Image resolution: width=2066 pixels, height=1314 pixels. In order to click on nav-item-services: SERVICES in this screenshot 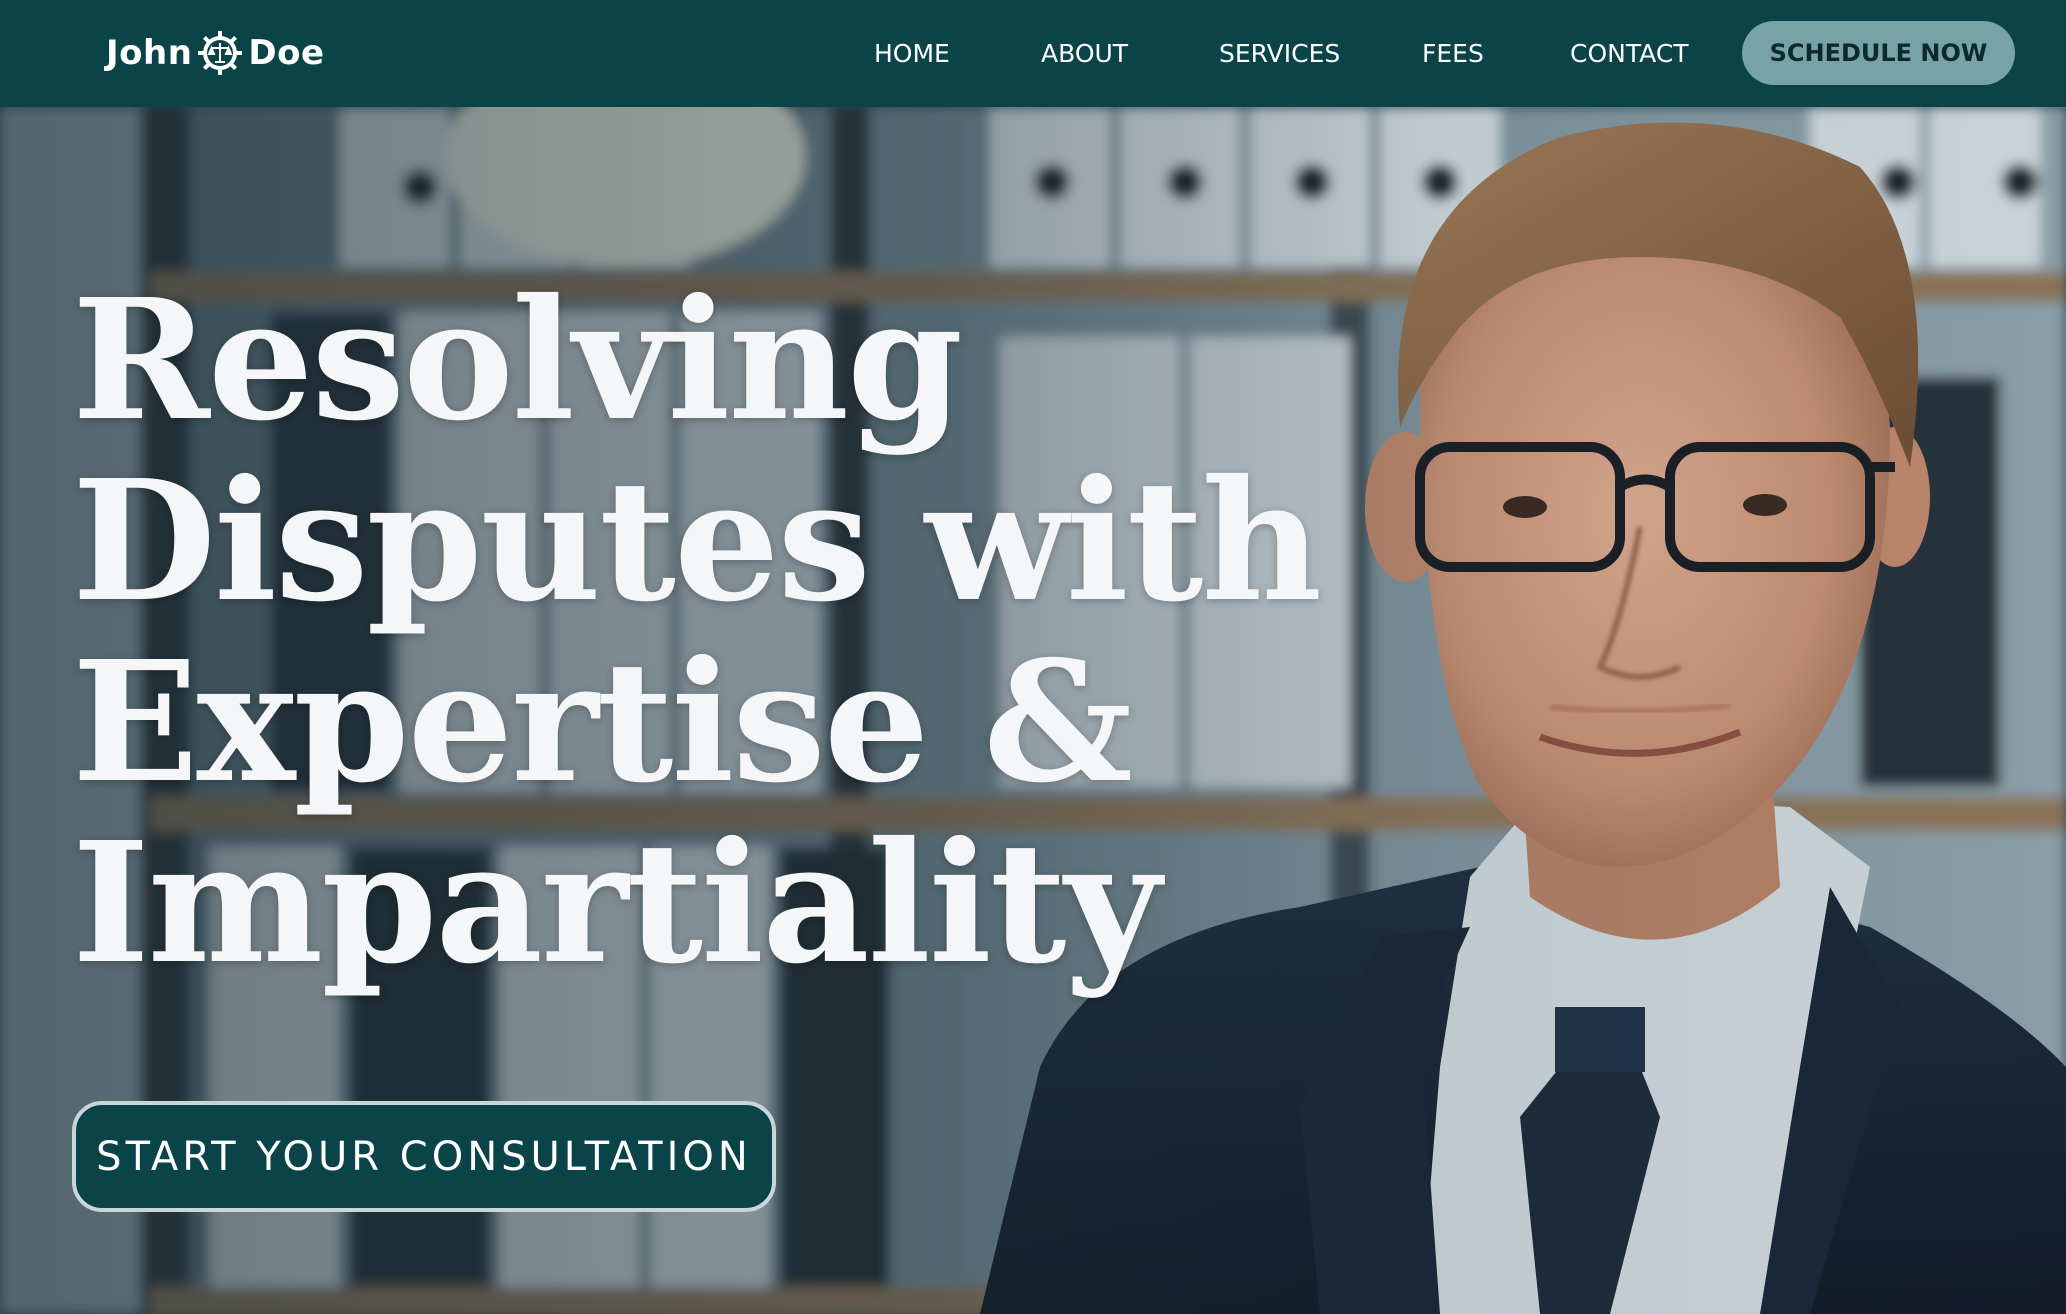, I will do `click(1279, 54)`.